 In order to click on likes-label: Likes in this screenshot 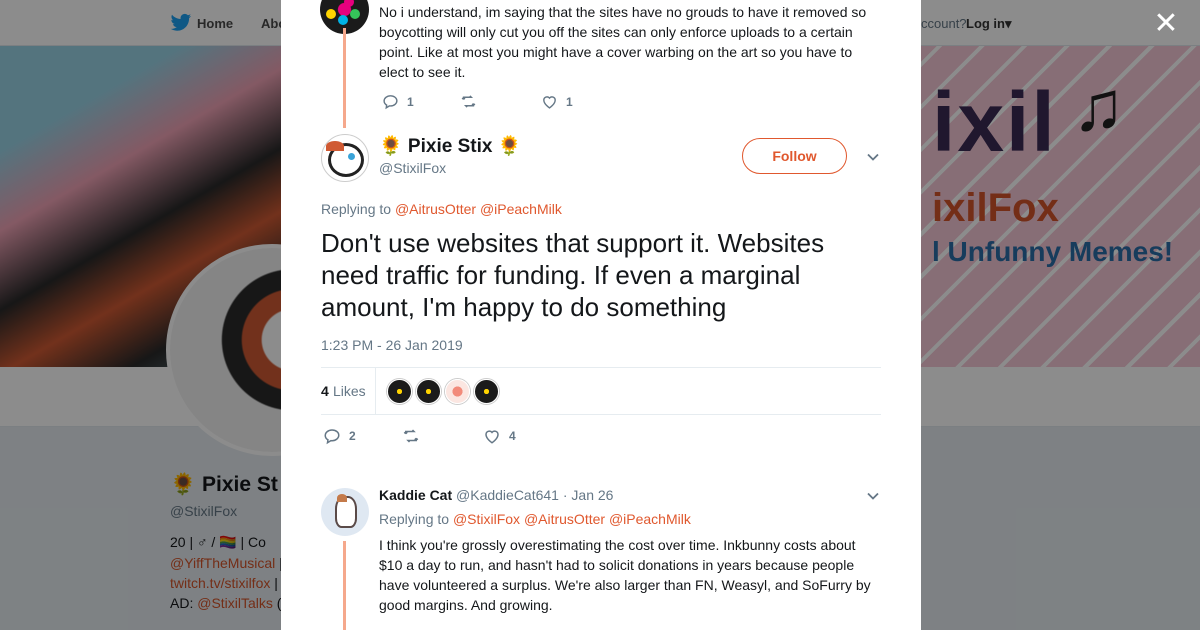, I will do `click(349, 391)`.